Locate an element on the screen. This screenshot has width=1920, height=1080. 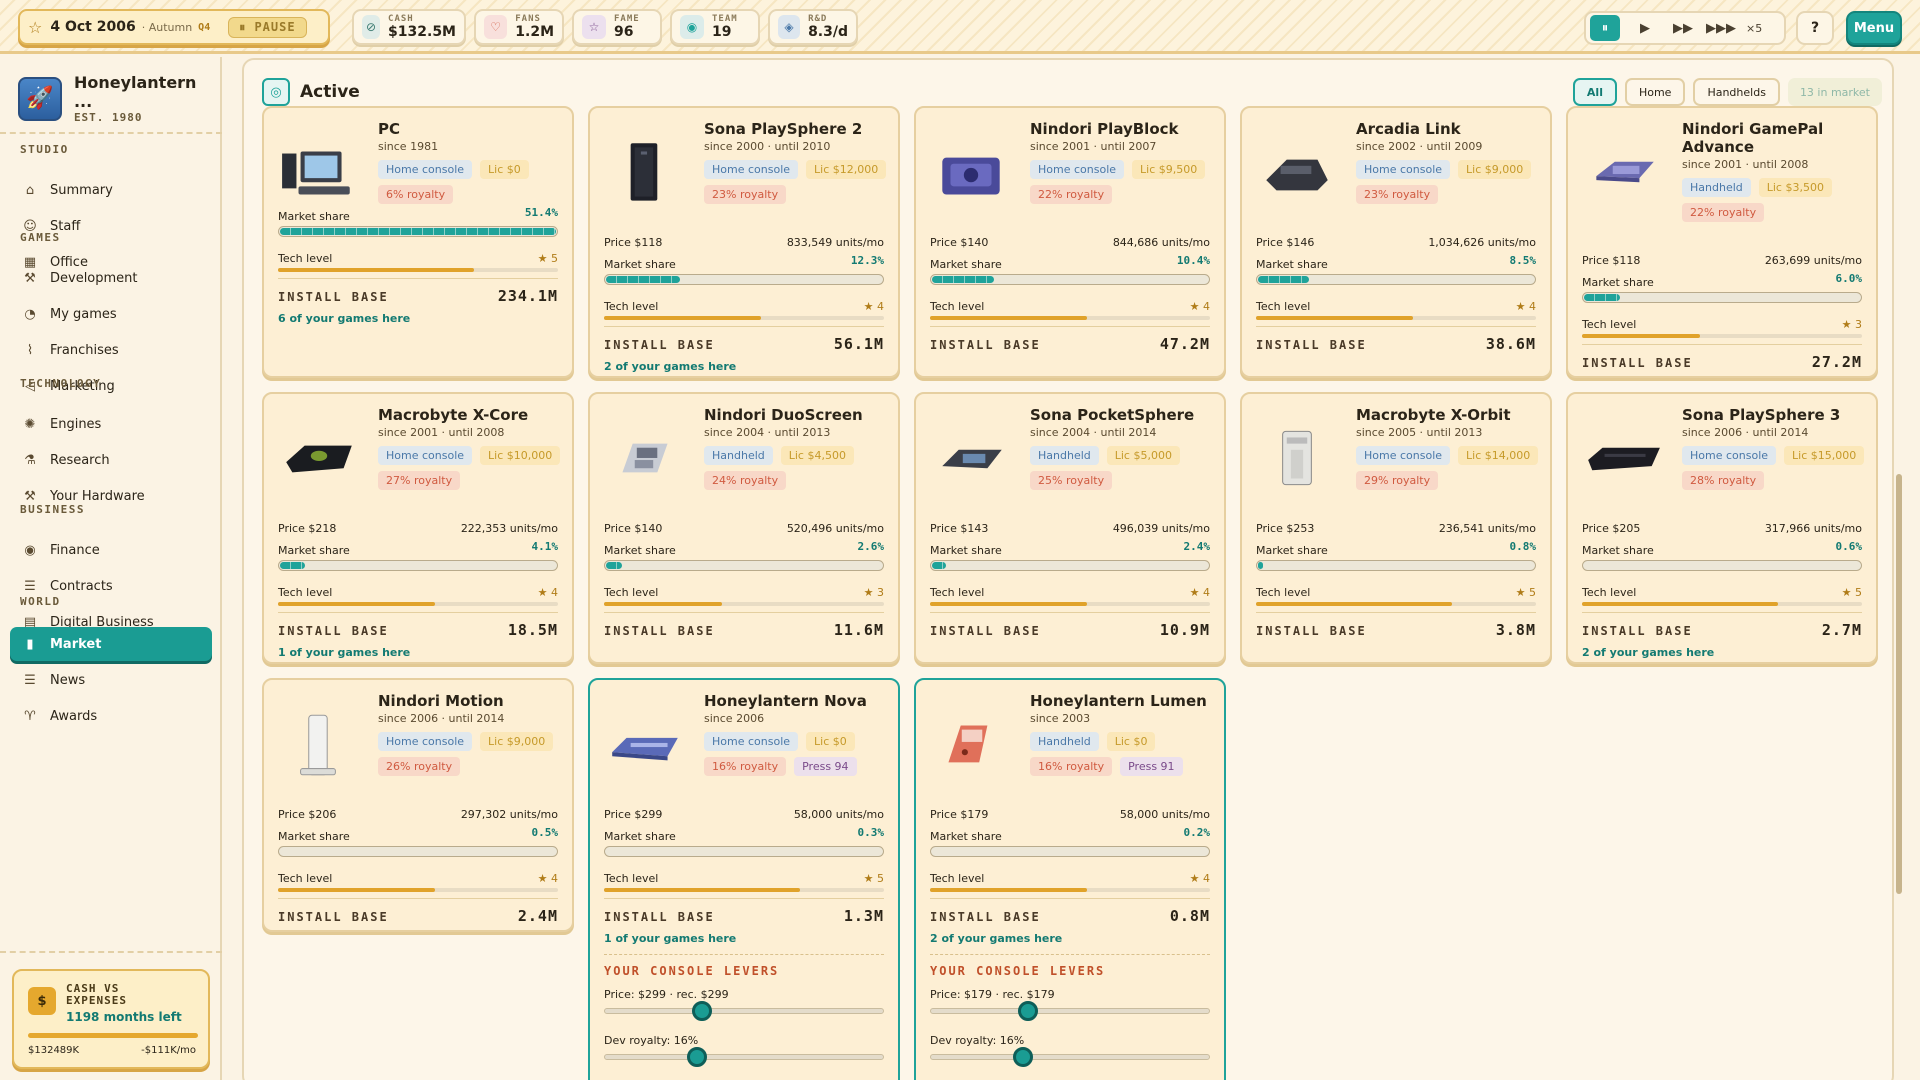
sidebar-item-finance: ◉ Finance is located at coordinates (111, 550).